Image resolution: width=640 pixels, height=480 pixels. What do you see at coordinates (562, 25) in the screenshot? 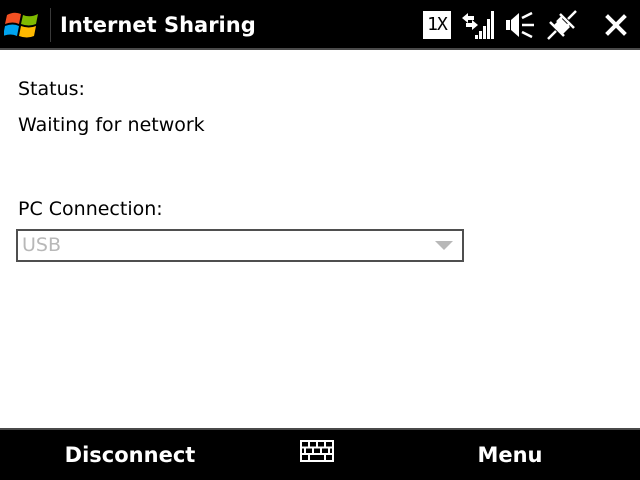
I see `connection-icon` at bounding box center [562, 25].